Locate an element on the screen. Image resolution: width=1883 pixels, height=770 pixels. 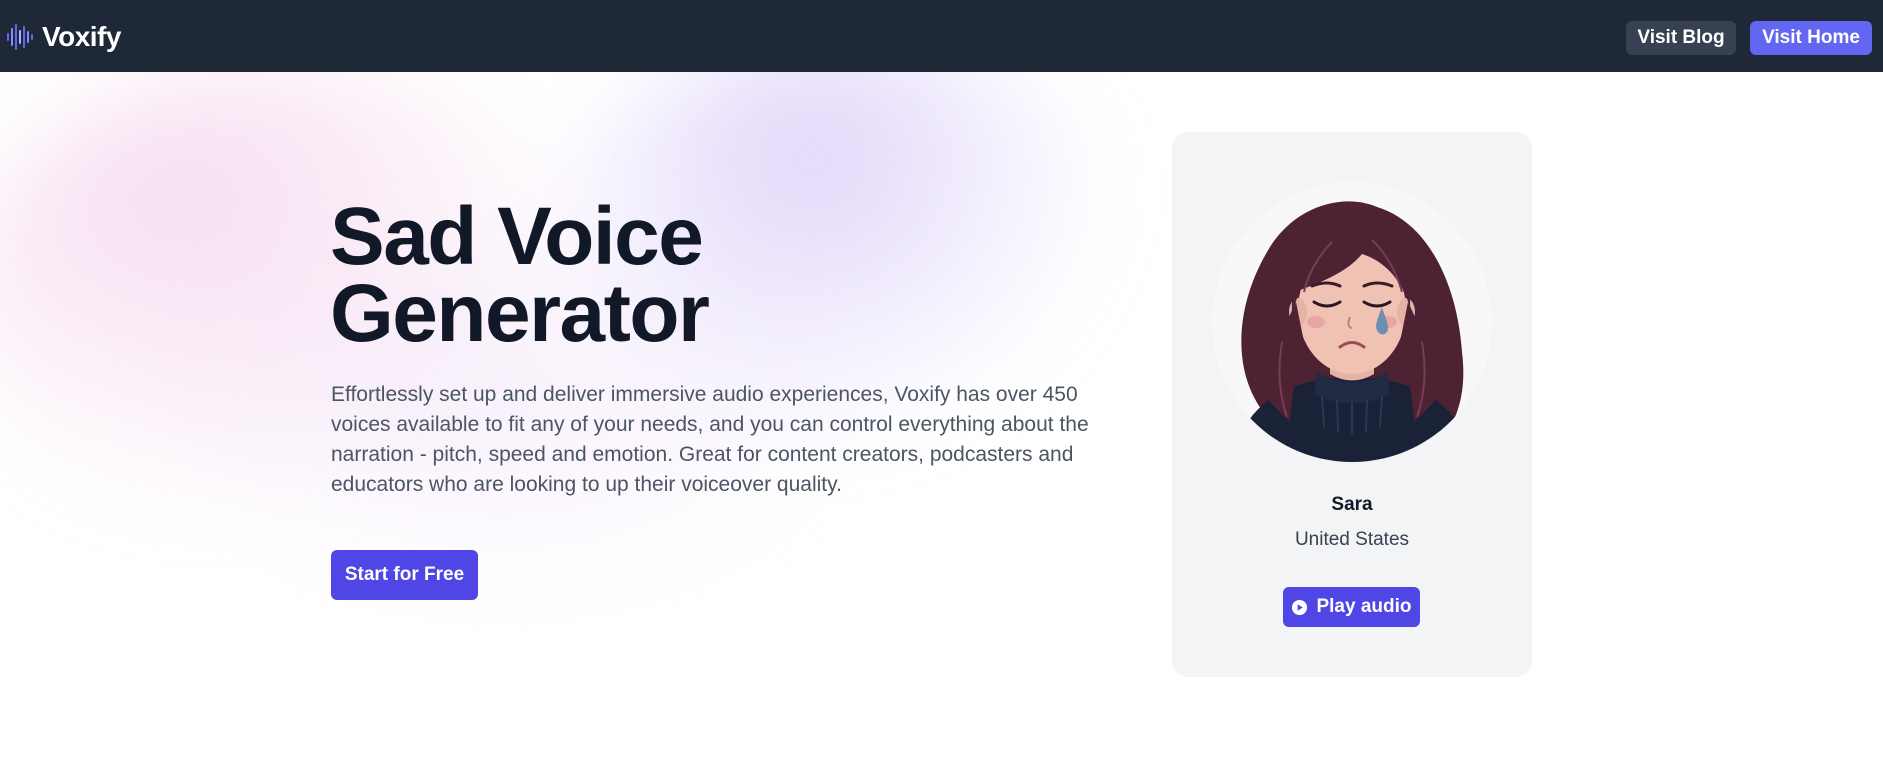
start-for-free-button: Start for Free is located at coordinates (404, 575).